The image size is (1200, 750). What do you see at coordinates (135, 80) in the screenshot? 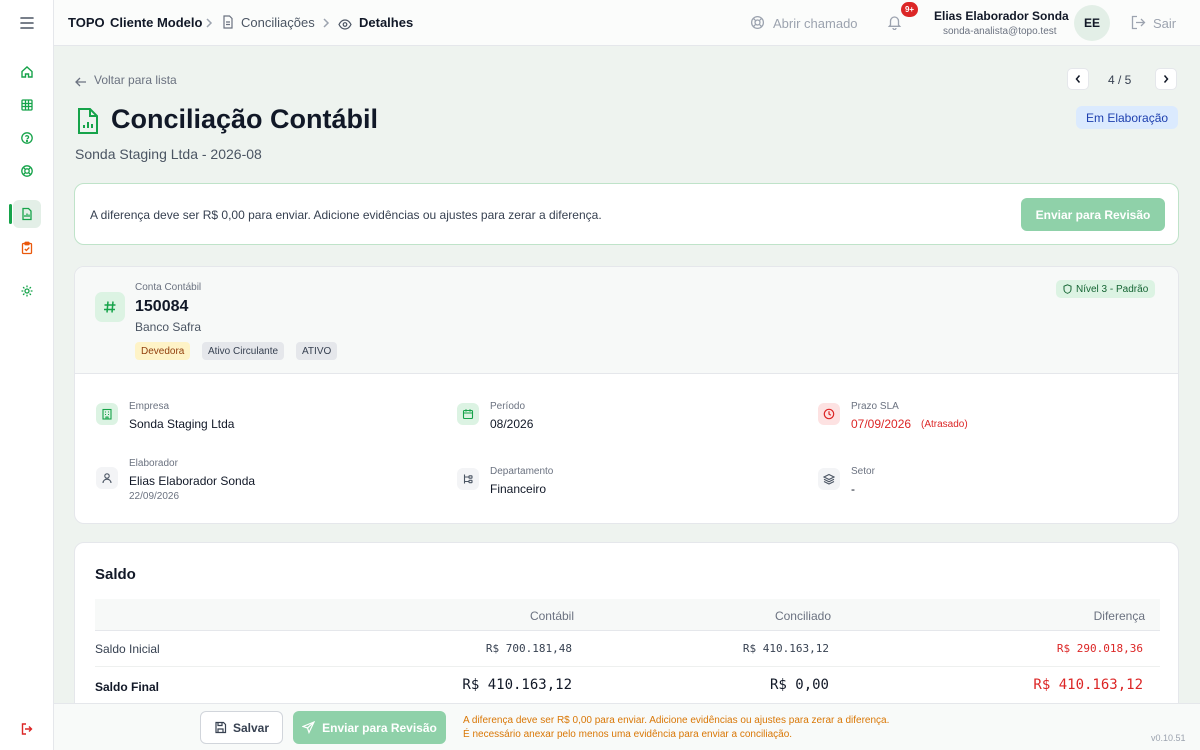
I see `back-to-list-link: Voltar para lista` at bounding box center [135, 80].